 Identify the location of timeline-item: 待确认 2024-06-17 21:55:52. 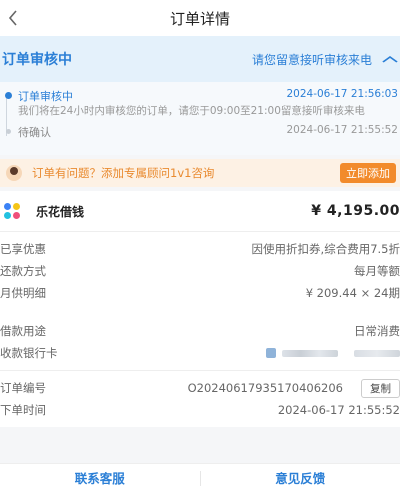
(200, 132).